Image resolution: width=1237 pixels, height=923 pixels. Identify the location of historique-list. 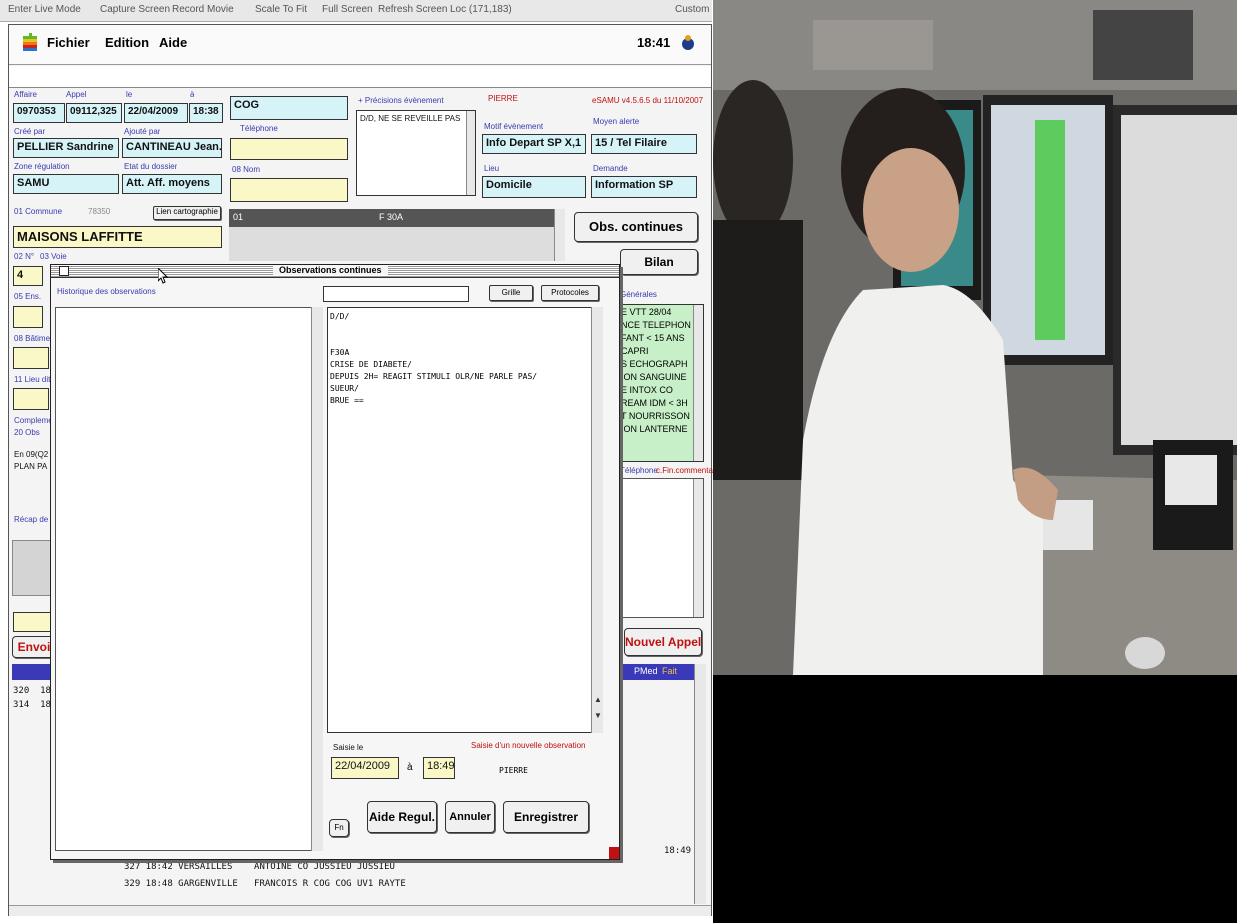
(185, 579).